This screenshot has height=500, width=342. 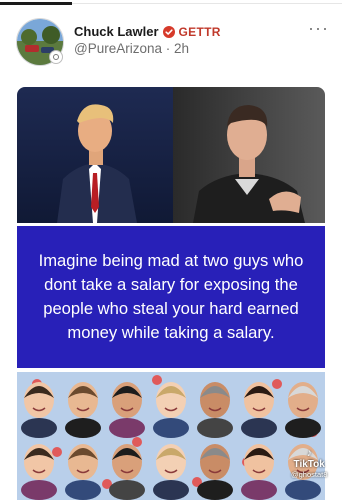 I want to click on top-tab-indicator-bar, so click(x=171, y=3).